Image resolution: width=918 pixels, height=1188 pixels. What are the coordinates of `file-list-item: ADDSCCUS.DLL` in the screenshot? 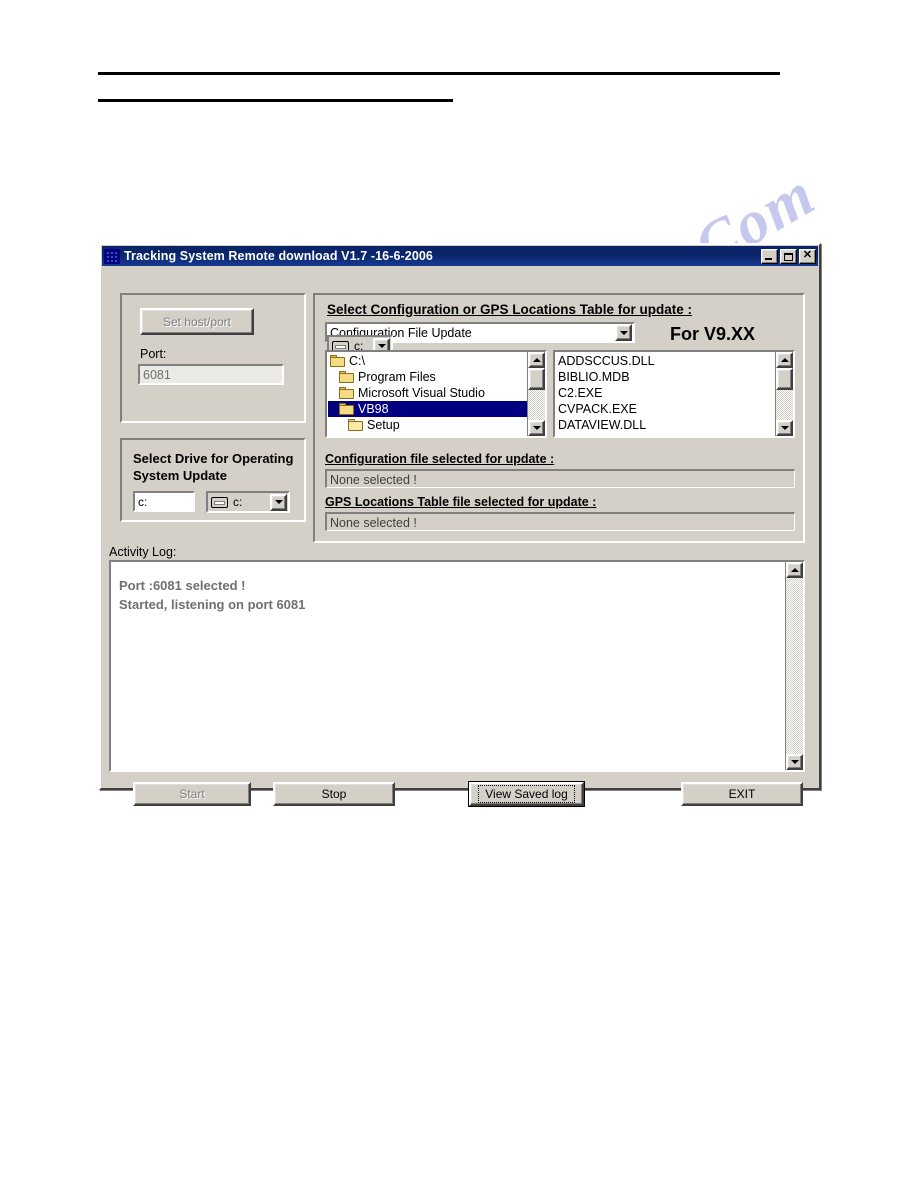 It's located at (665, 361).